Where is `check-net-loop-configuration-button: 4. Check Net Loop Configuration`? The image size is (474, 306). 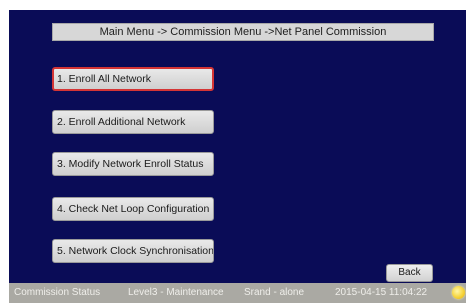
check-net-loop-configuration-button: 4. Check Net Loop Configuration is located at coordinates (133, 209).